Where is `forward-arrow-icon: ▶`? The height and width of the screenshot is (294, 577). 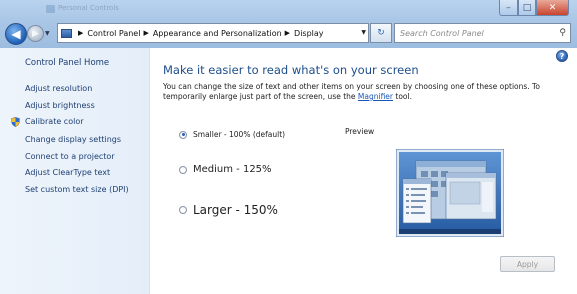 forward-arrow-icon: ▶ is located at coordinates (35, 33).